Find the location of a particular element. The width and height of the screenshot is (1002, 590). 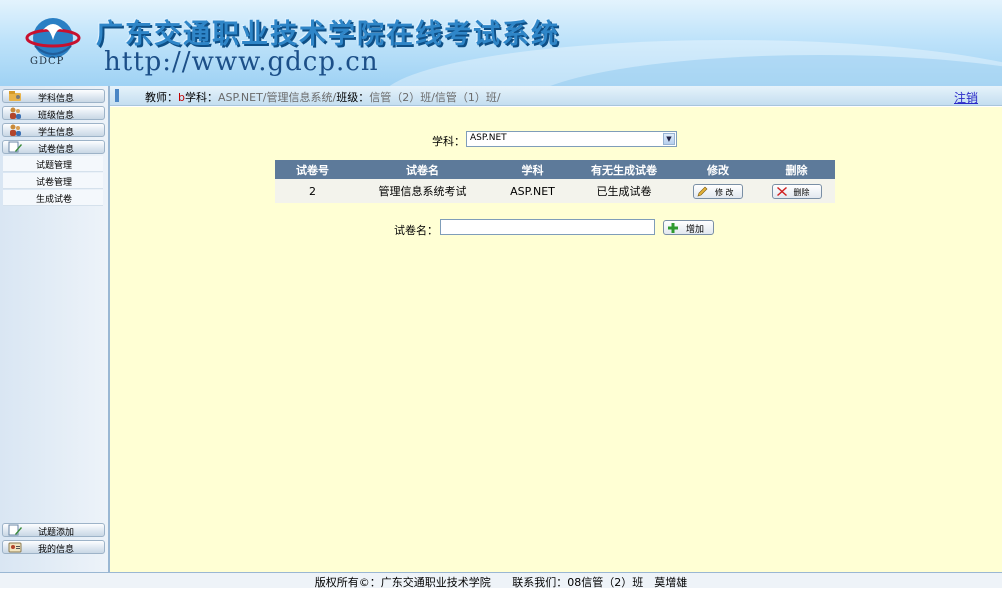

column-header: 学科 is located at coordinates (532, 169).